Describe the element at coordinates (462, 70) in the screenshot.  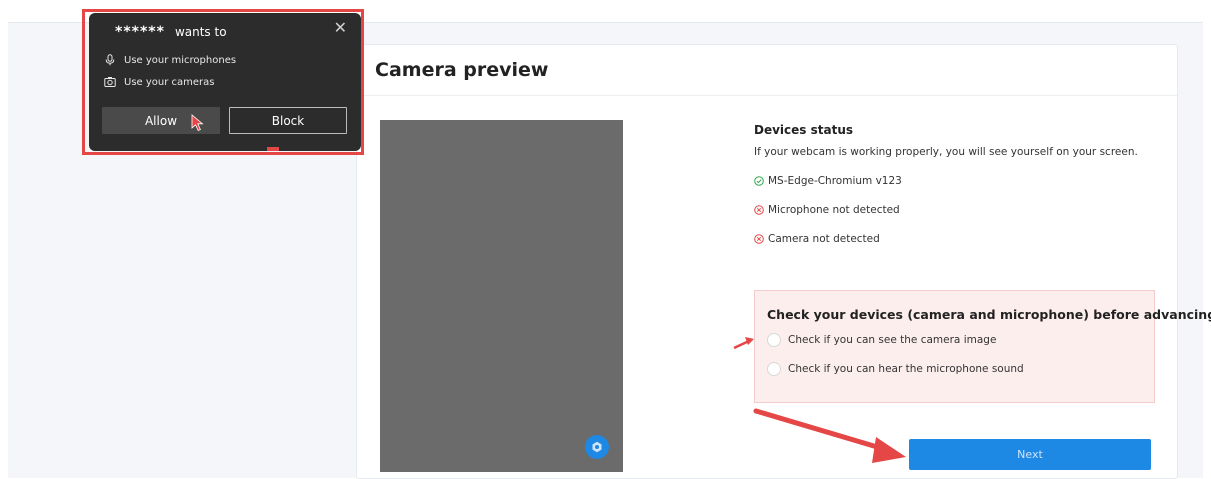
I see `page-title: Camera preview` at that location.